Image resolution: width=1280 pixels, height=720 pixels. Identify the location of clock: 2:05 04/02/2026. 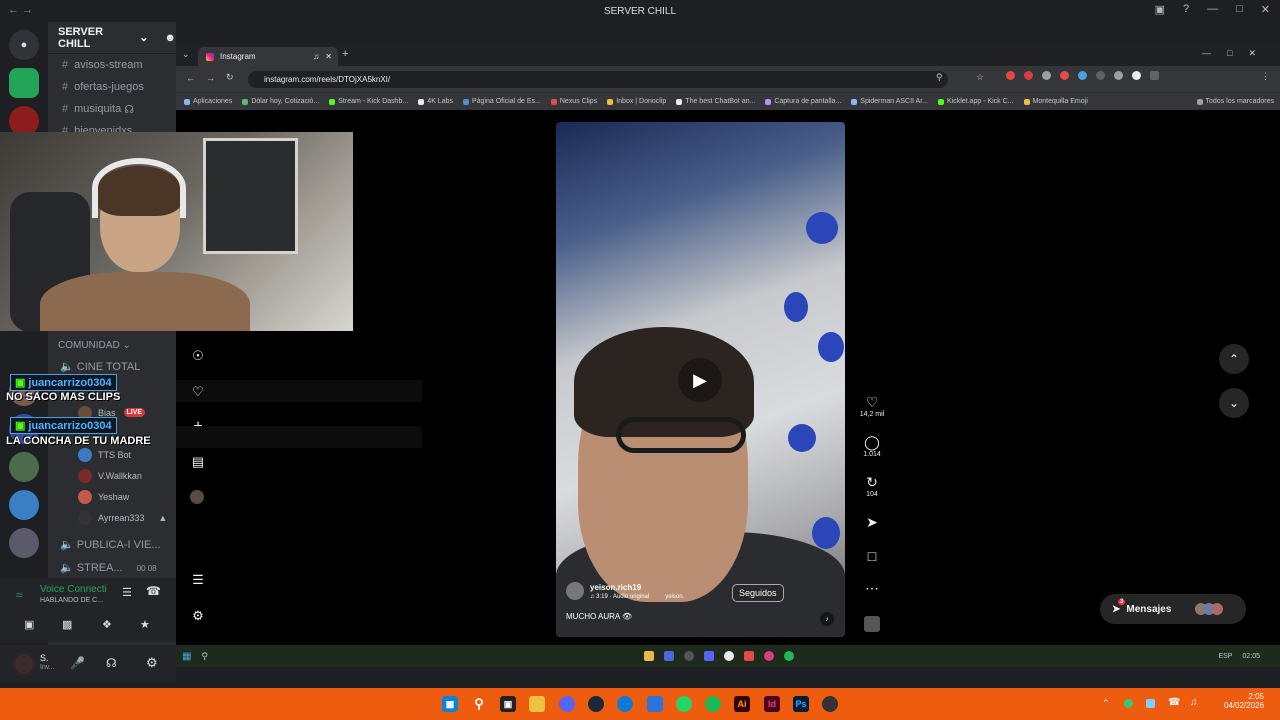
(1244, 701).